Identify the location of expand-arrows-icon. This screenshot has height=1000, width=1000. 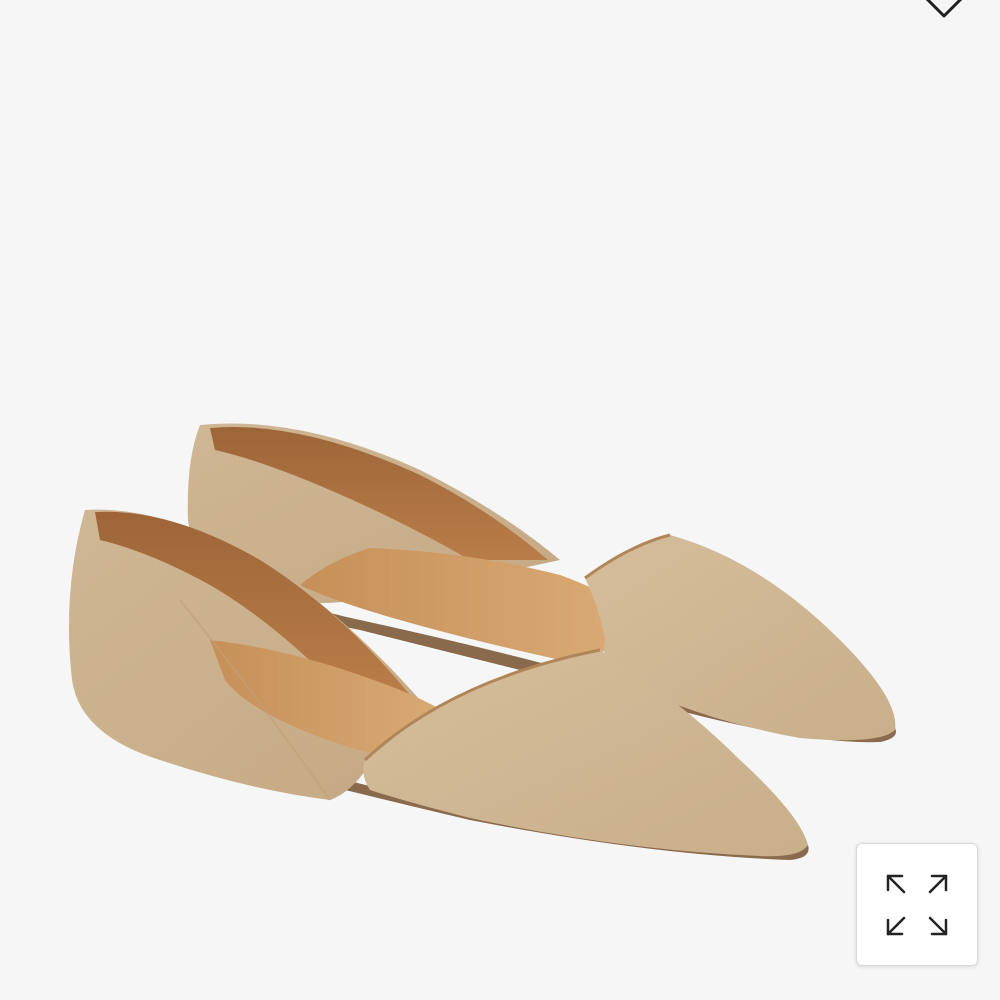
(917, 904).